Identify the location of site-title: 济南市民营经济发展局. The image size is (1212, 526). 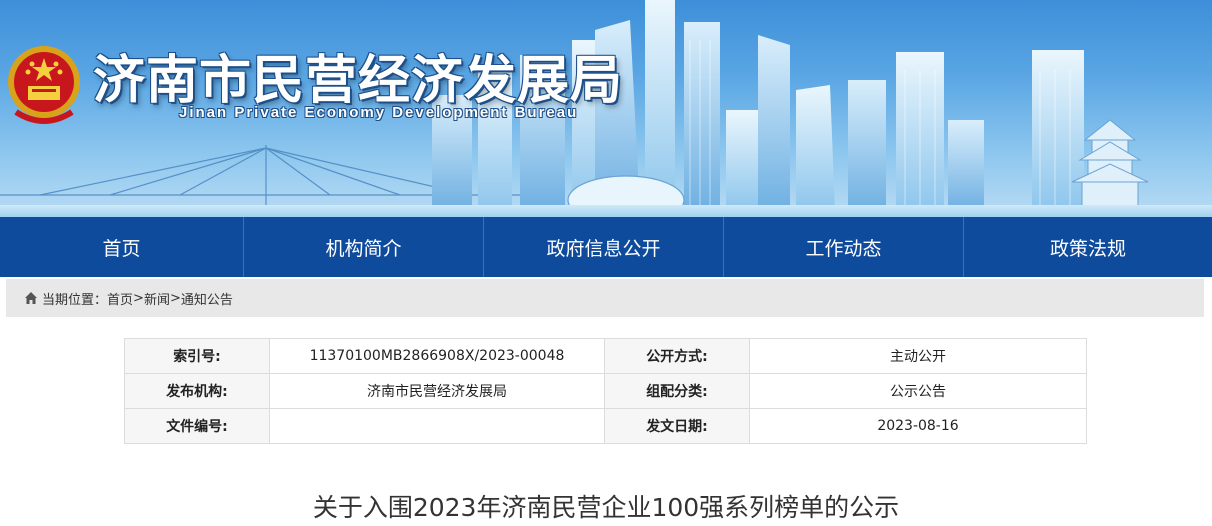
(358, 81).